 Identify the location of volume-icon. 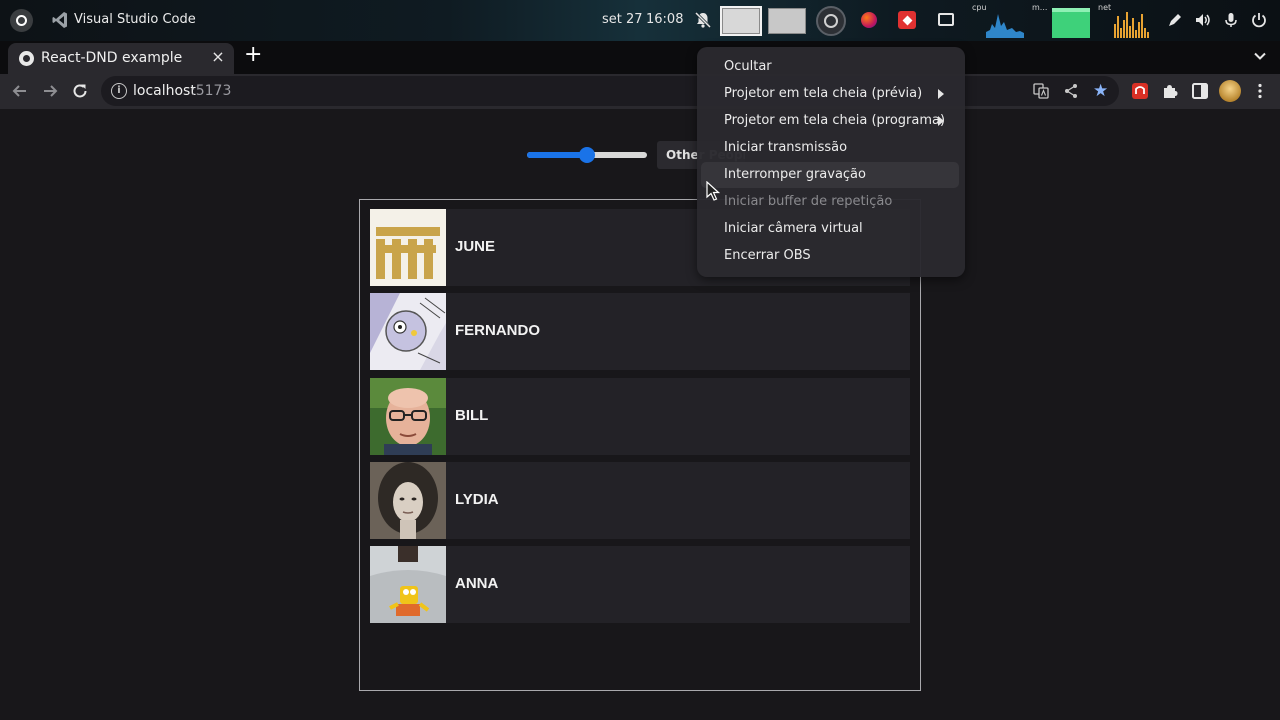
(1203, 20).